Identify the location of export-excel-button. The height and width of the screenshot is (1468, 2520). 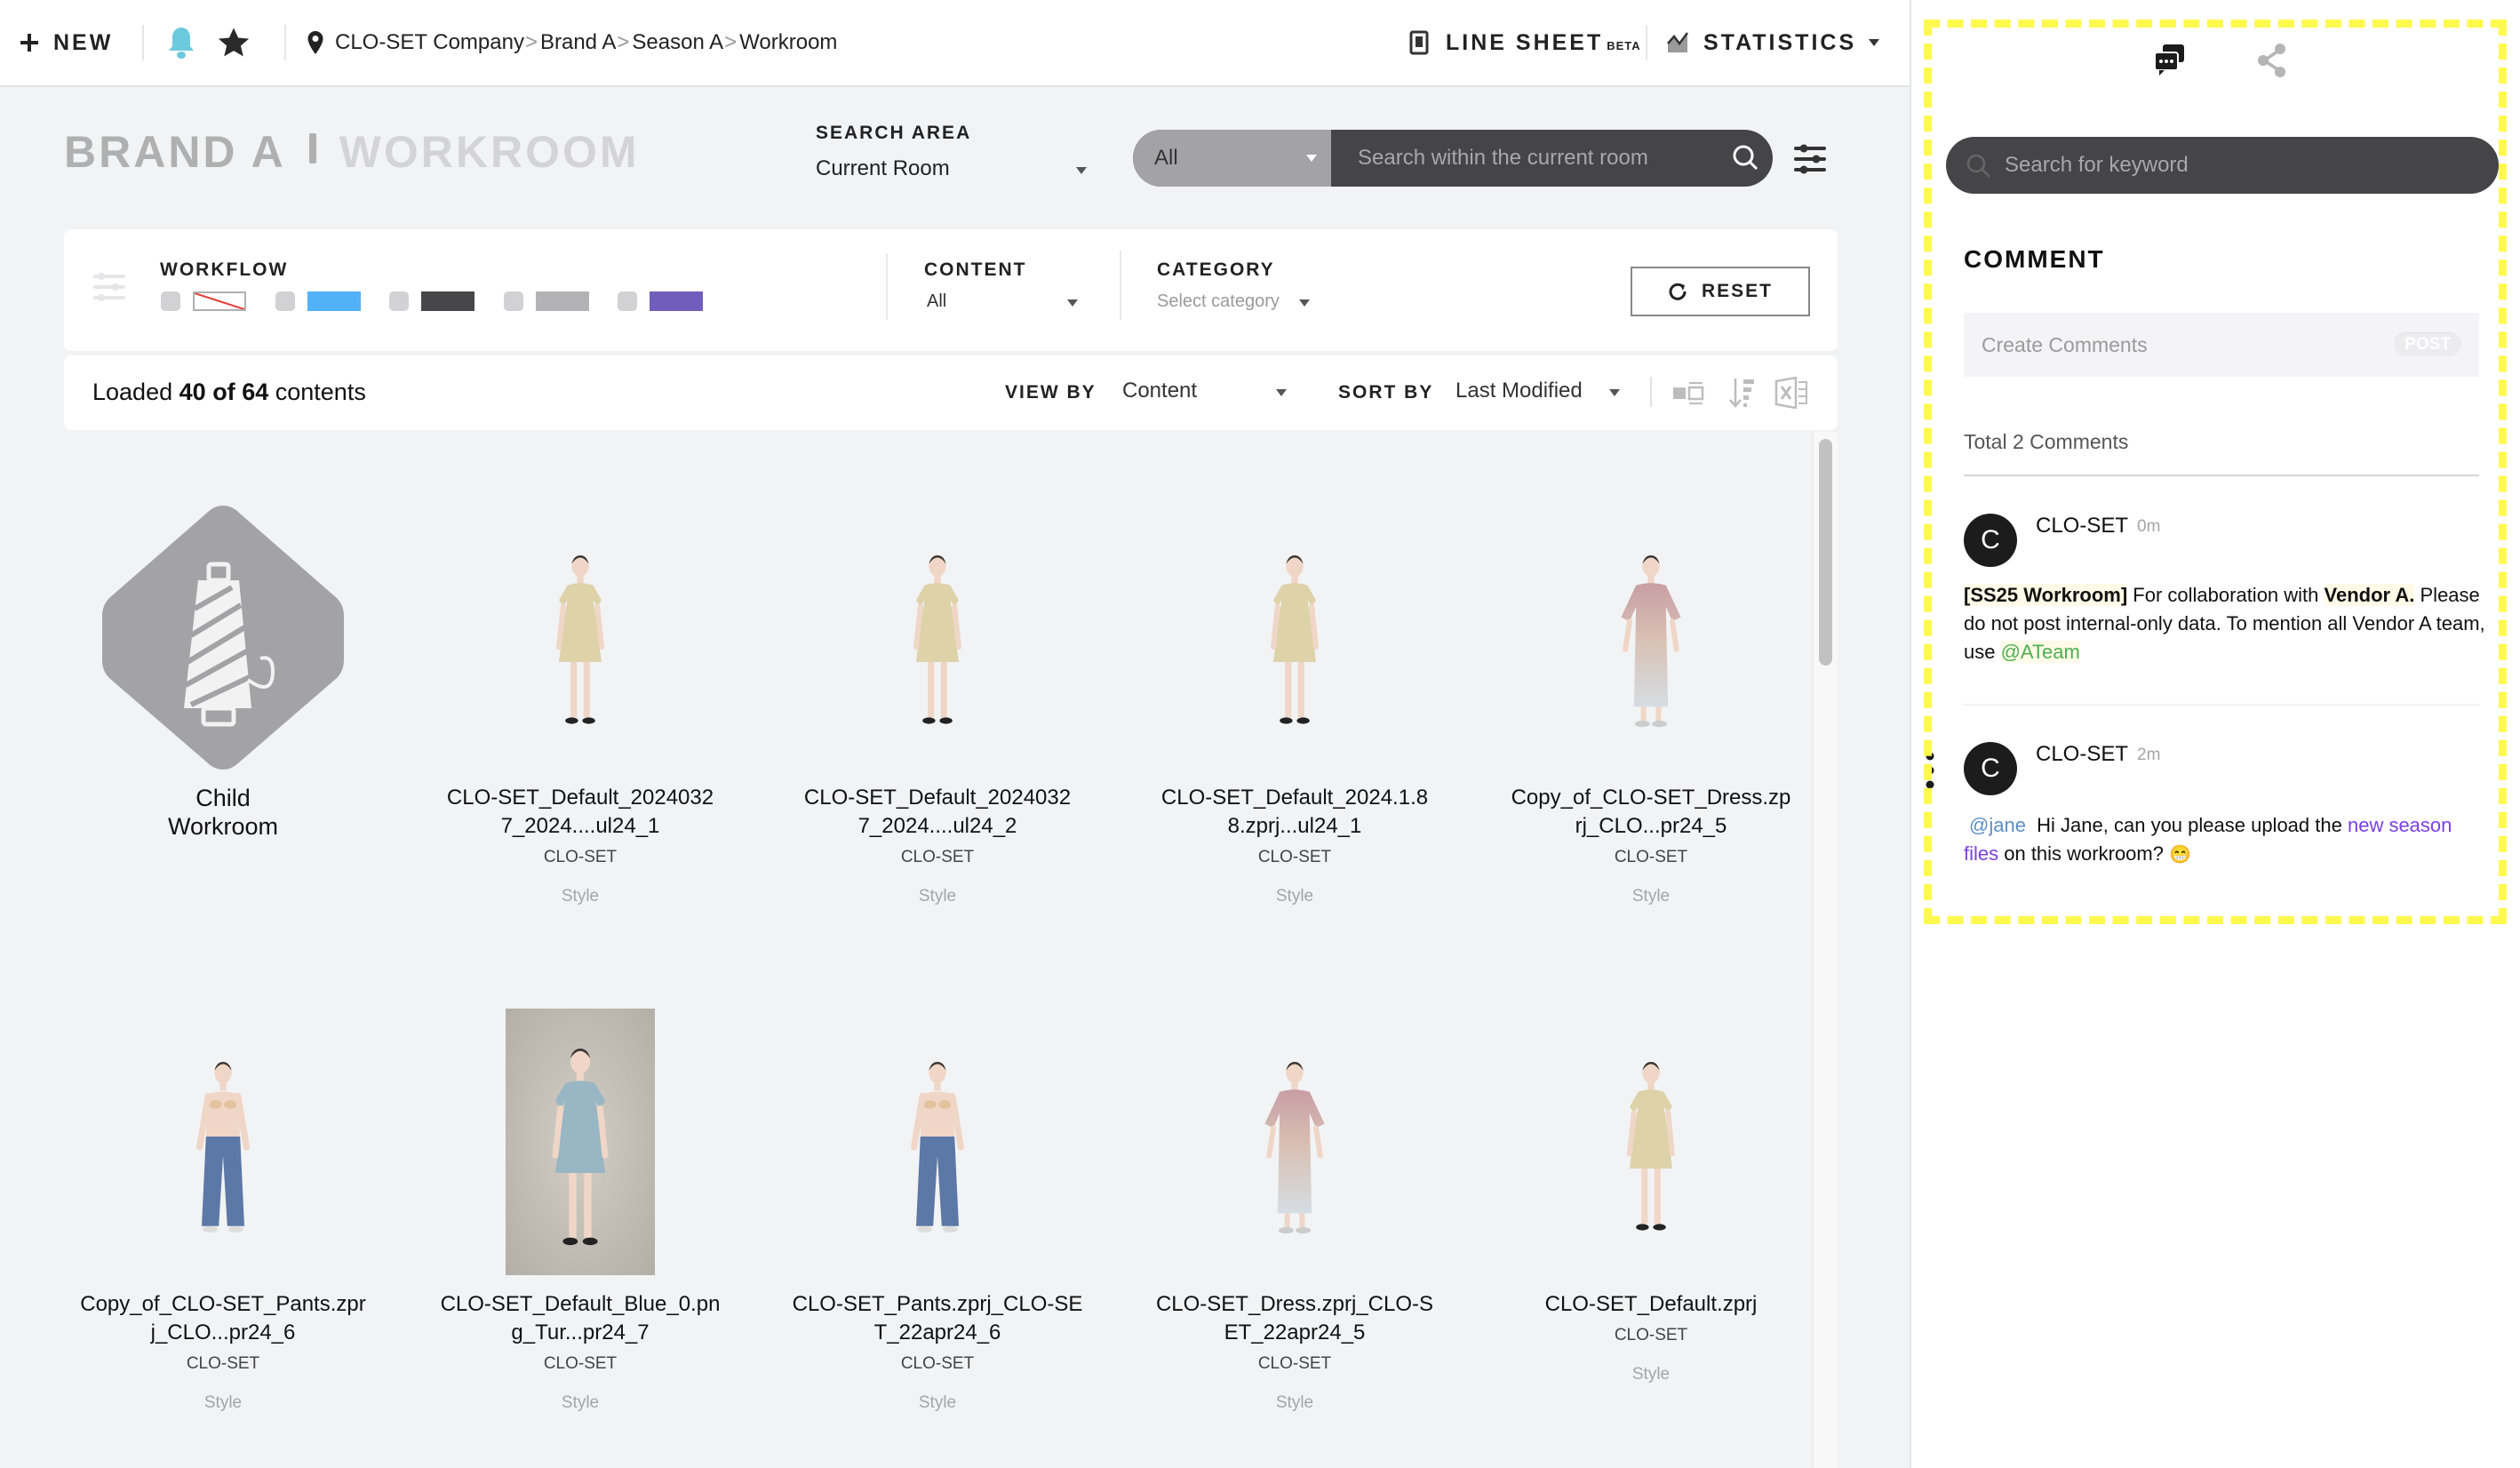
(1792, 394).